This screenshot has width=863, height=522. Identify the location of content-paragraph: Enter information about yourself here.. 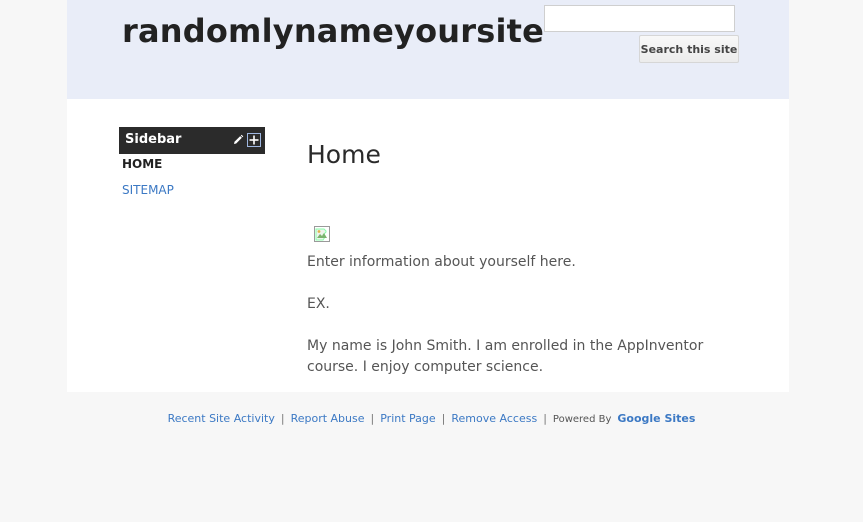
(441, 262).